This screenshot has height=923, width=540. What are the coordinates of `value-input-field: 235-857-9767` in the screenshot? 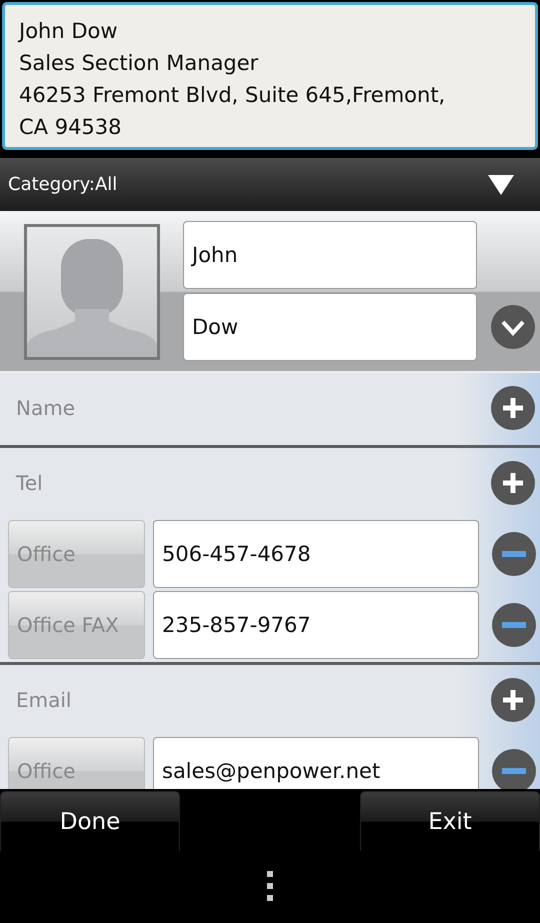 It's located at (316, 624).